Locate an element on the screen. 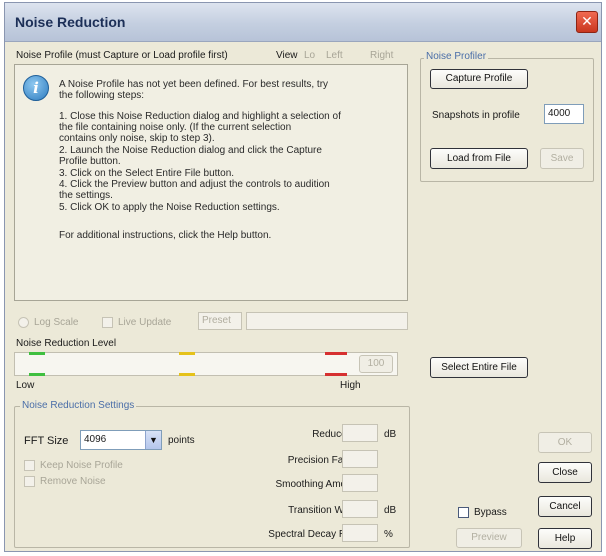 The width and height of the screenshot is (606, 556). live-update-label: Live Update is located at coordinates (145, 322).